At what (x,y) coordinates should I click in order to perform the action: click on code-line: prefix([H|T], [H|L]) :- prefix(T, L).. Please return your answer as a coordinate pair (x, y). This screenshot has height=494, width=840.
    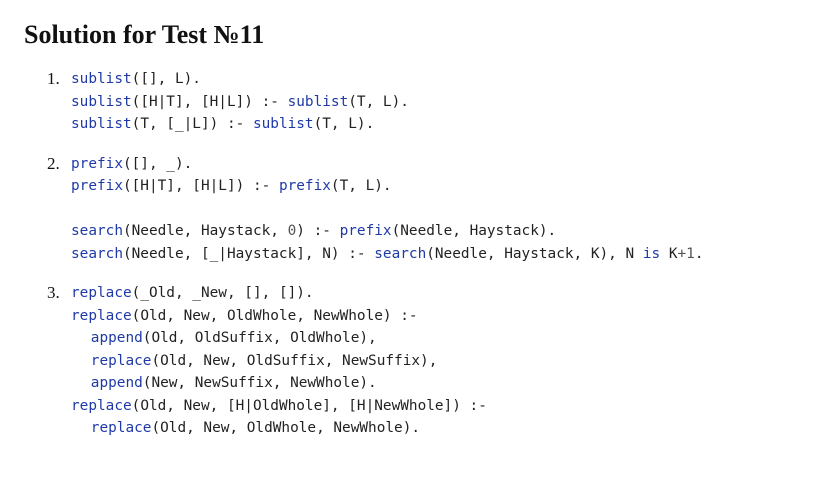
    Looking at the image, I should click on (387, 186).